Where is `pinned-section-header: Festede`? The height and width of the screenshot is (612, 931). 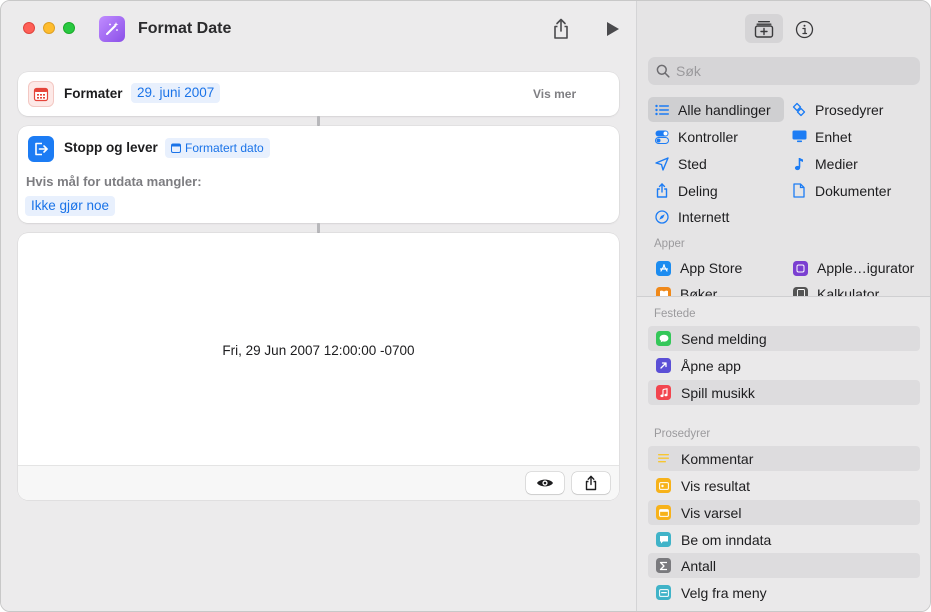 pinned-section-header: Festede is located at coordinates (675, 314).